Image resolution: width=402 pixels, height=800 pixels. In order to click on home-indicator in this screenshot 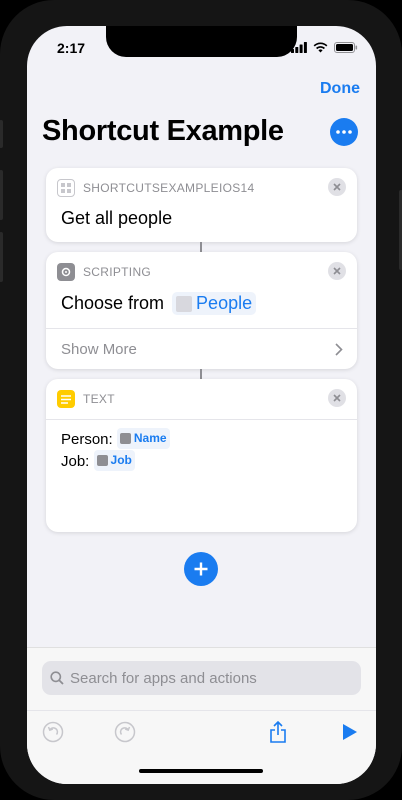, I will do `click(201, 771)`.